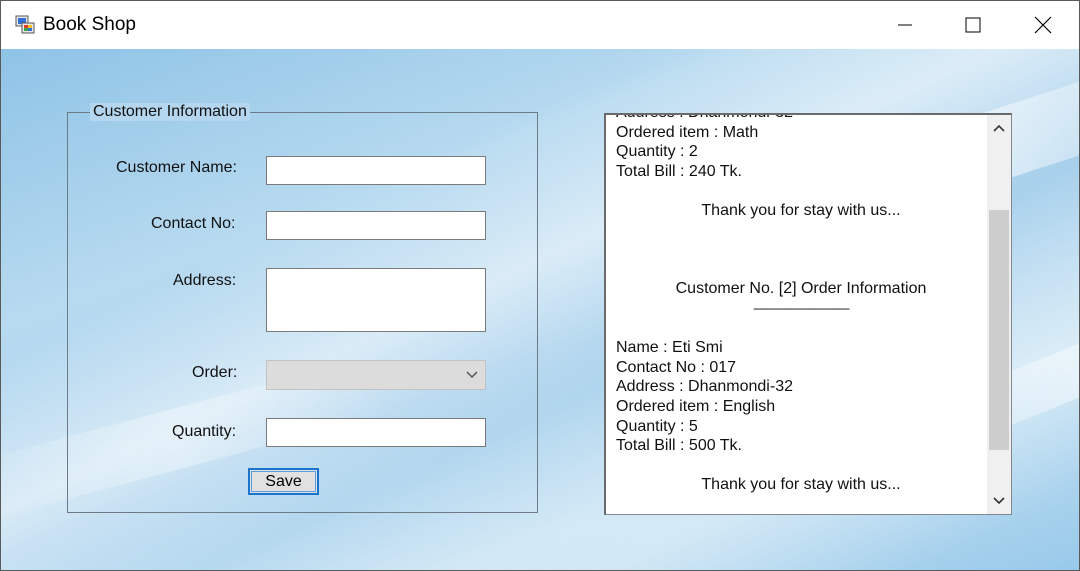 The height and width of the screenshot is (571, 1080). What do you see at coordinates (376, 375) in the screenshot?
I see `order-dropdown` at bounding box center [376, 375].